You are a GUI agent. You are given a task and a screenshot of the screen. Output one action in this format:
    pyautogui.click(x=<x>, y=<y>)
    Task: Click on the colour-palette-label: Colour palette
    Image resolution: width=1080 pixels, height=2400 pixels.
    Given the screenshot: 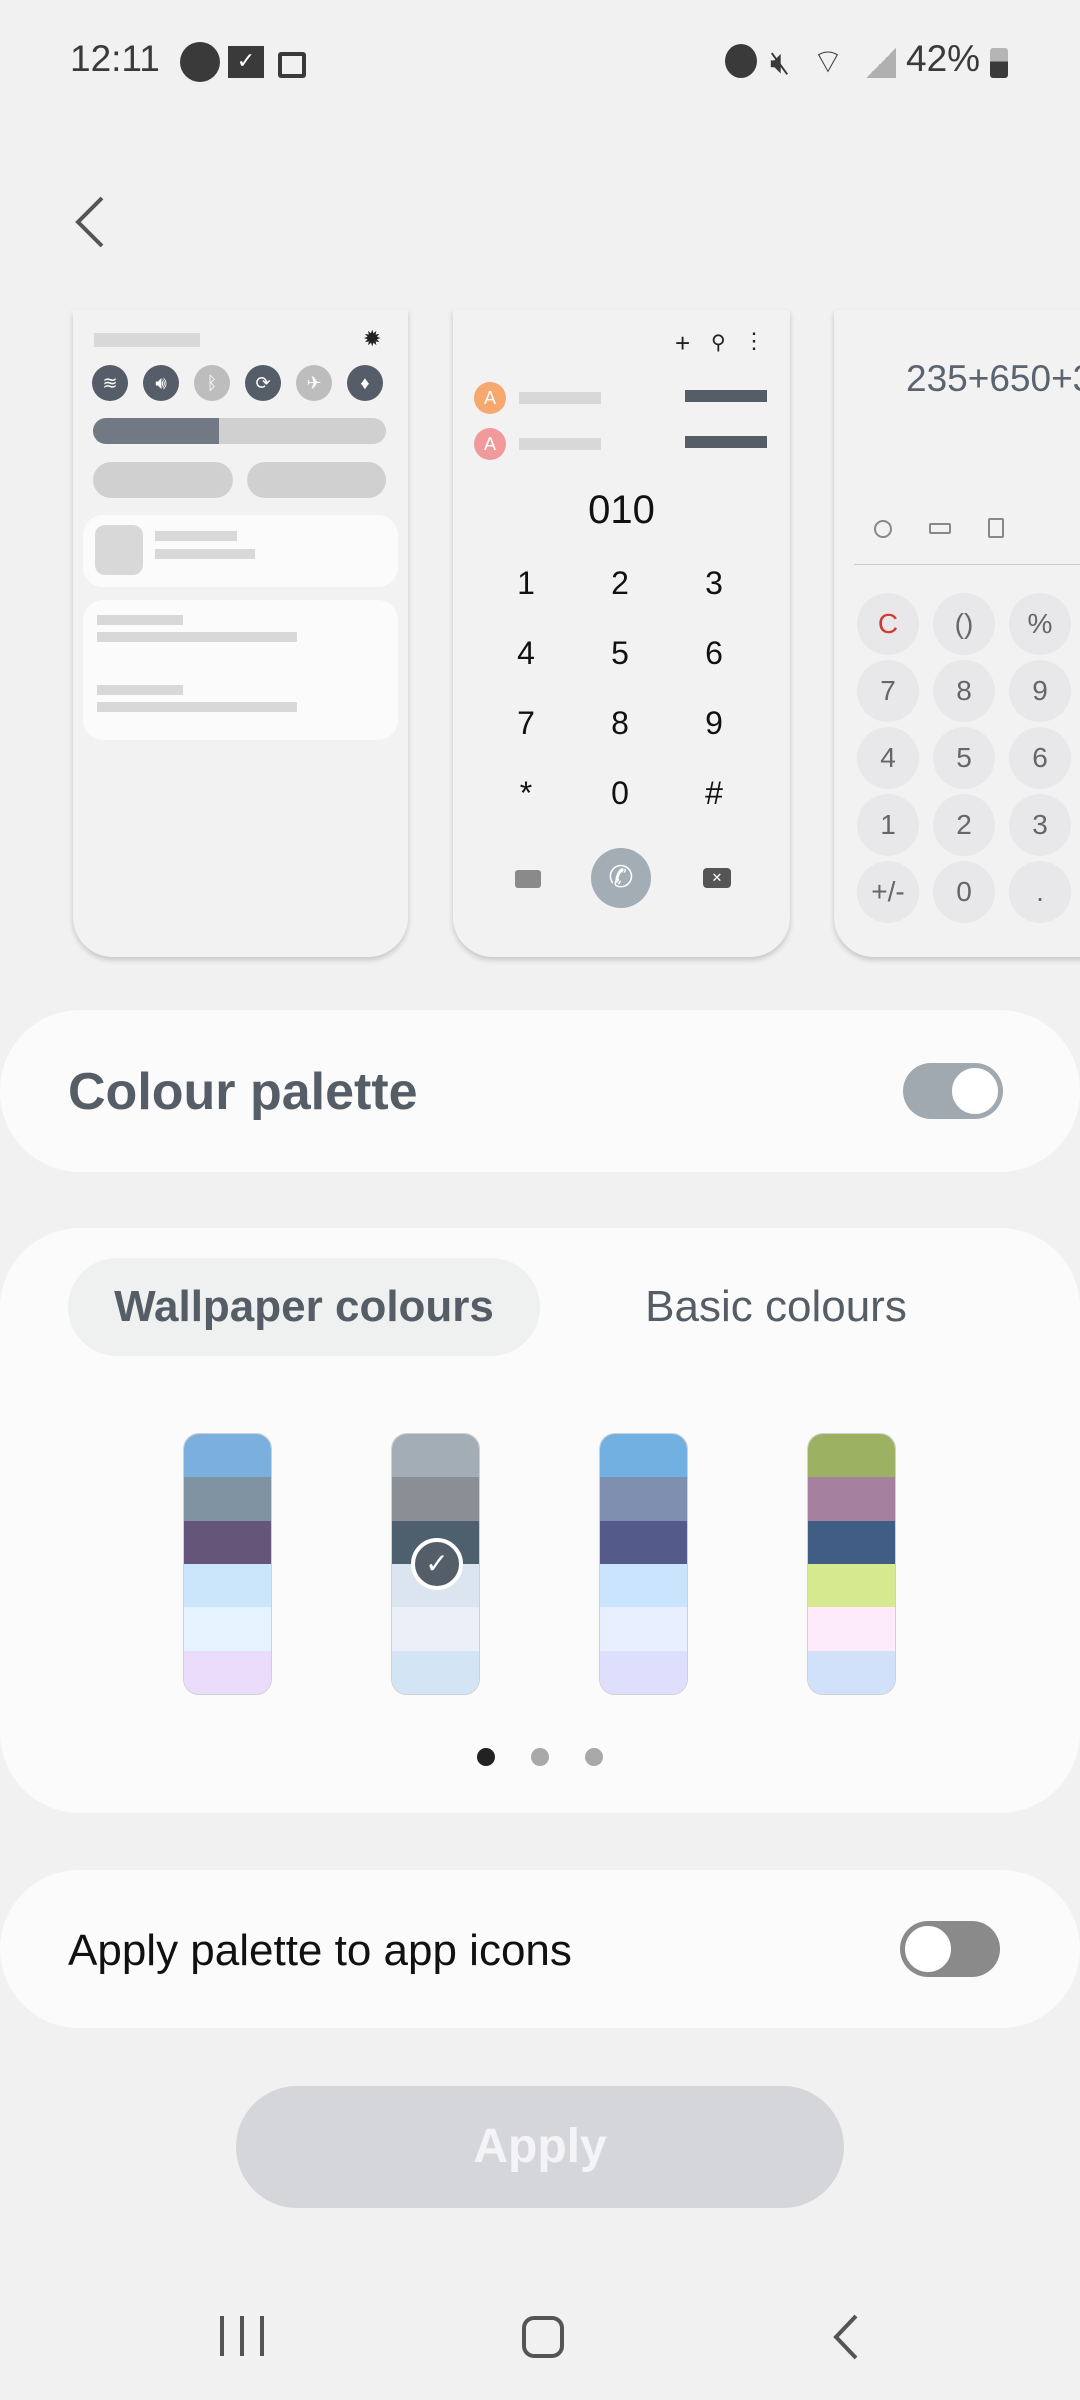 What is the action you would take?
    pyautogui.click(x=243, y=1092)
    